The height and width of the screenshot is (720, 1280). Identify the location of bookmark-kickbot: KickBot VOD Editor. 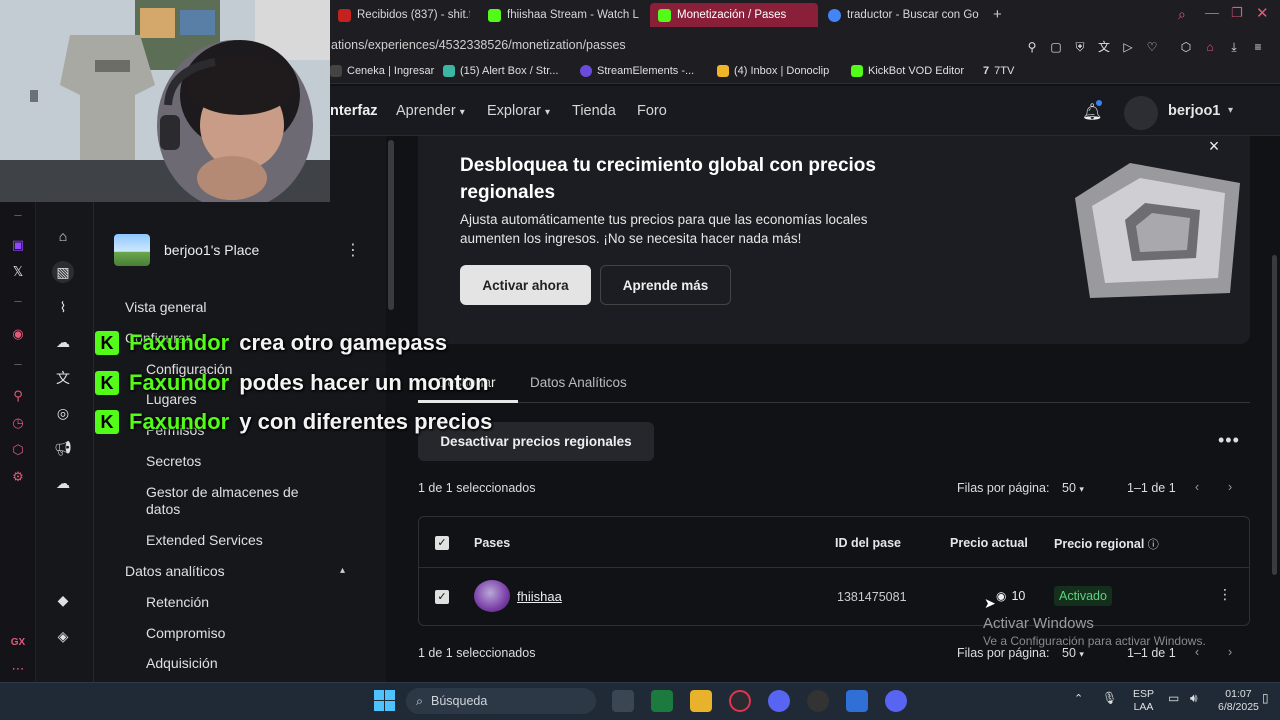
(907, 71).